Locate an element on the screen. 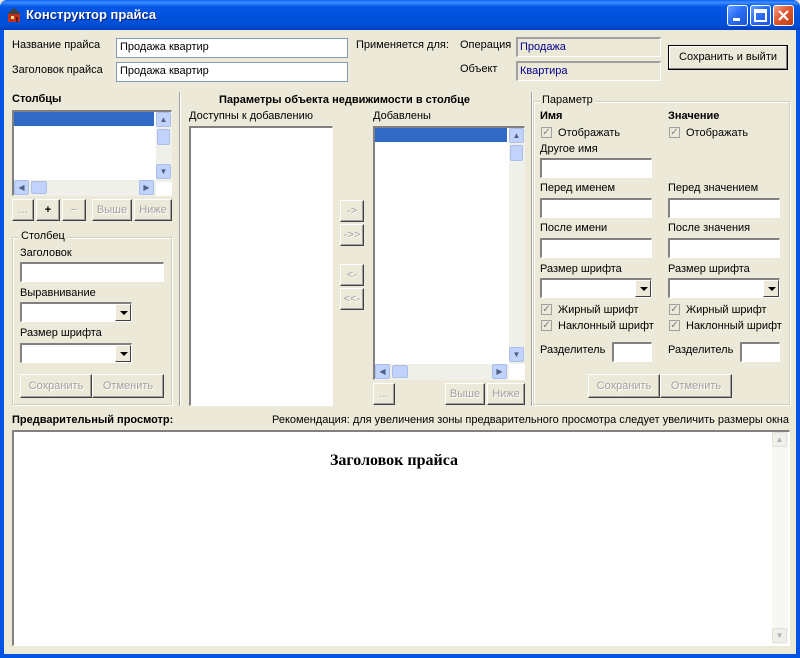  param-up-button: Выше is located at coordinates (465, 394).